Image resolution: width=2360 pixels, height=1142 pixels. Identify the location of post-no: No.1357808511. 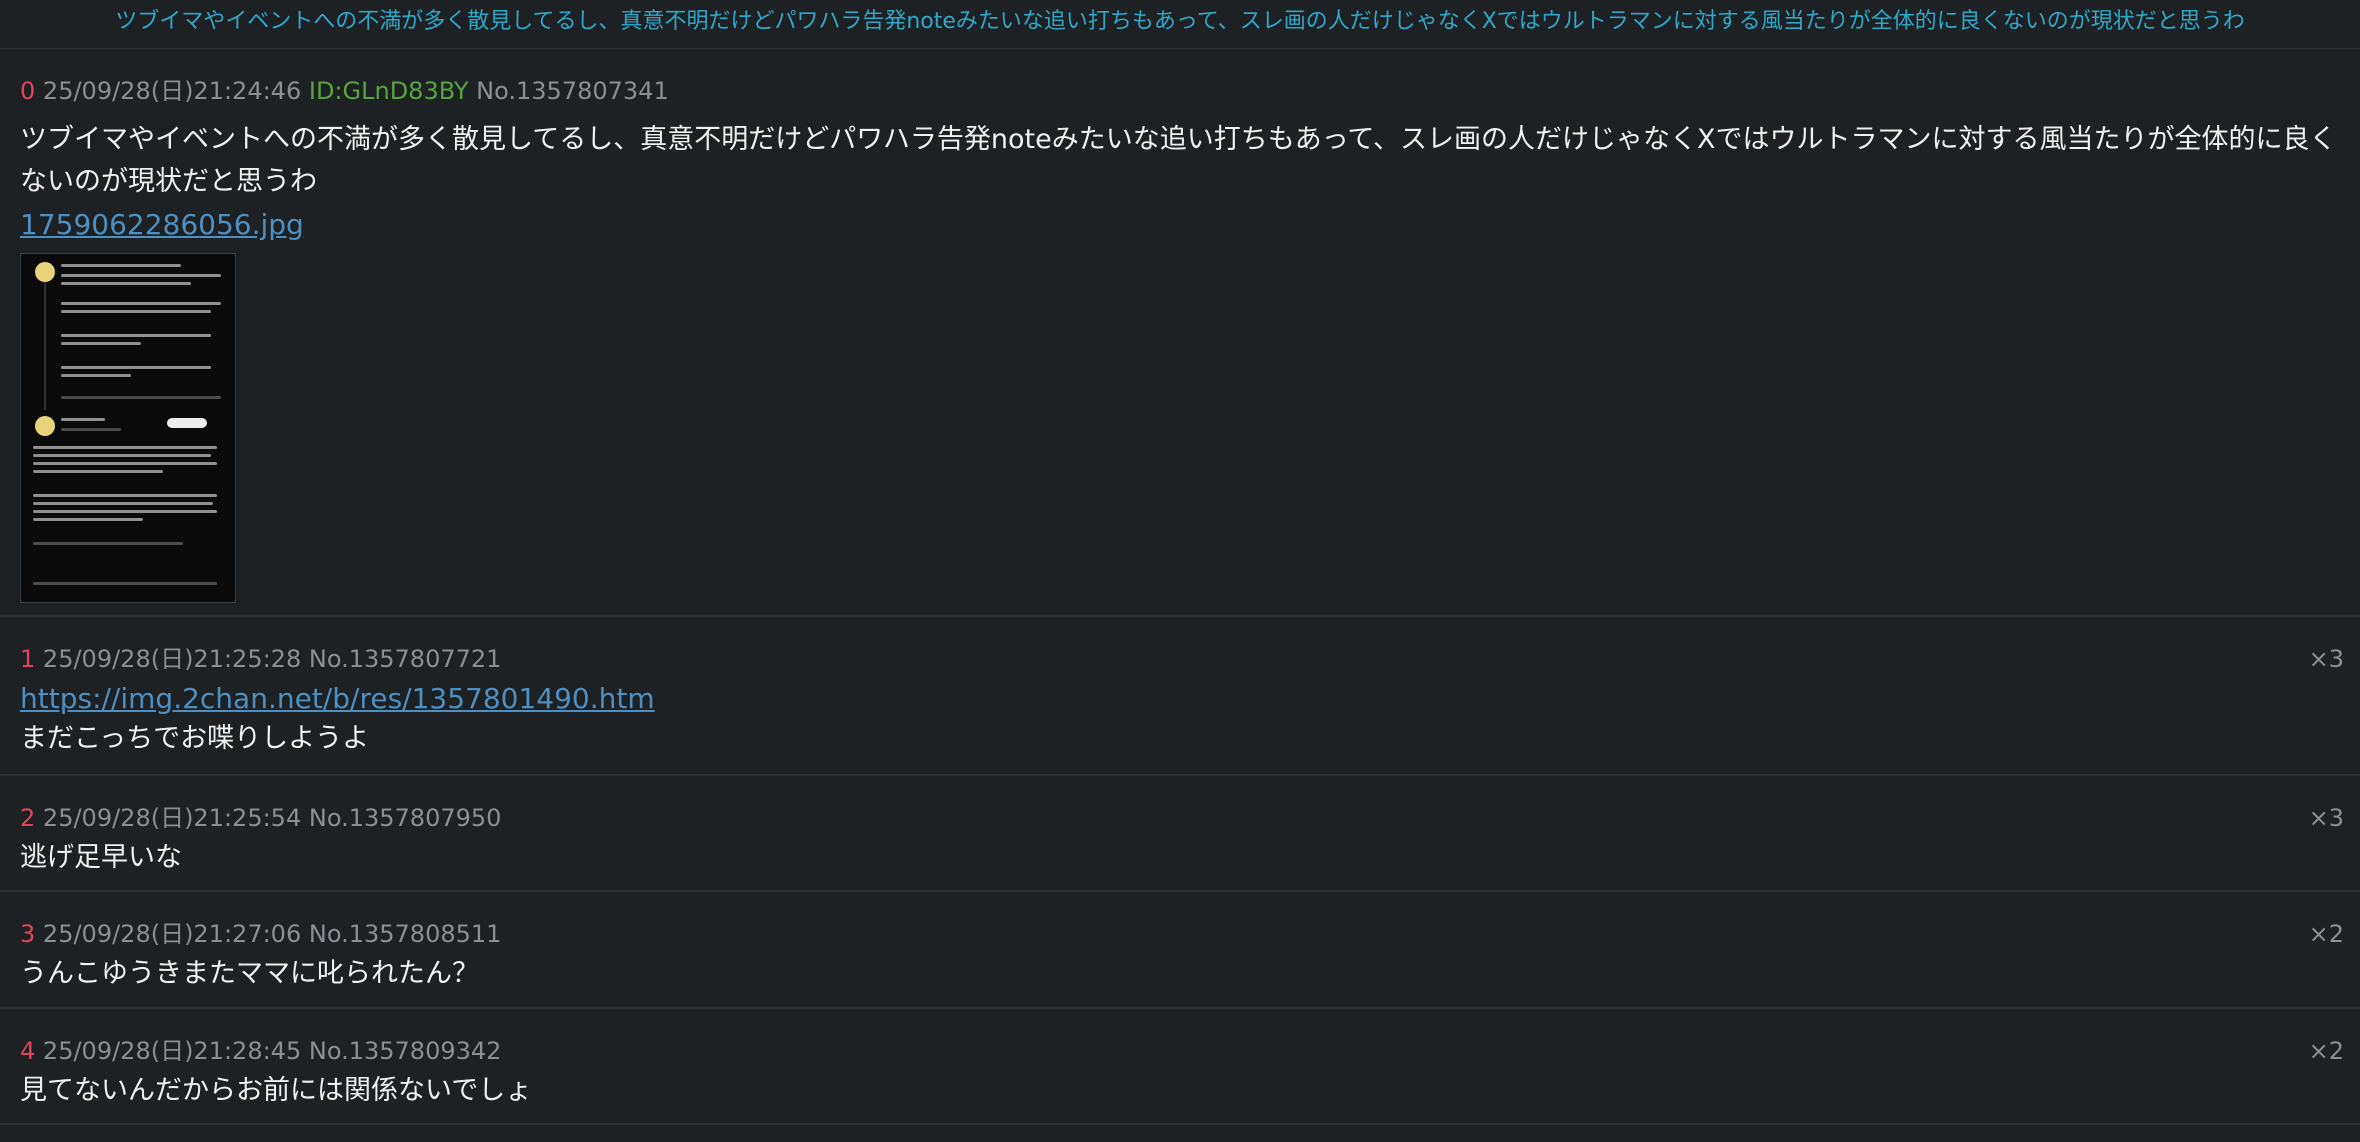
(405, 934).